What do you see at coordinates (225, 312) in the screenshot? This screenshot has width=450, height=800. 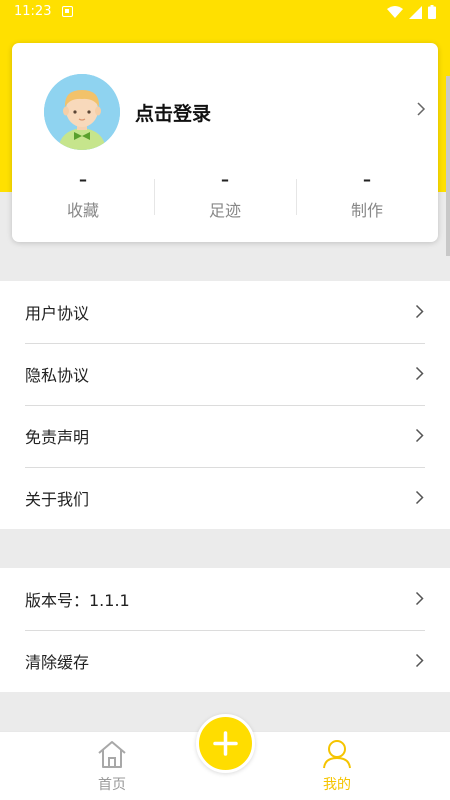 I see `menu-item-user-agreement: 用户协议` at bounding box center [225, 312].